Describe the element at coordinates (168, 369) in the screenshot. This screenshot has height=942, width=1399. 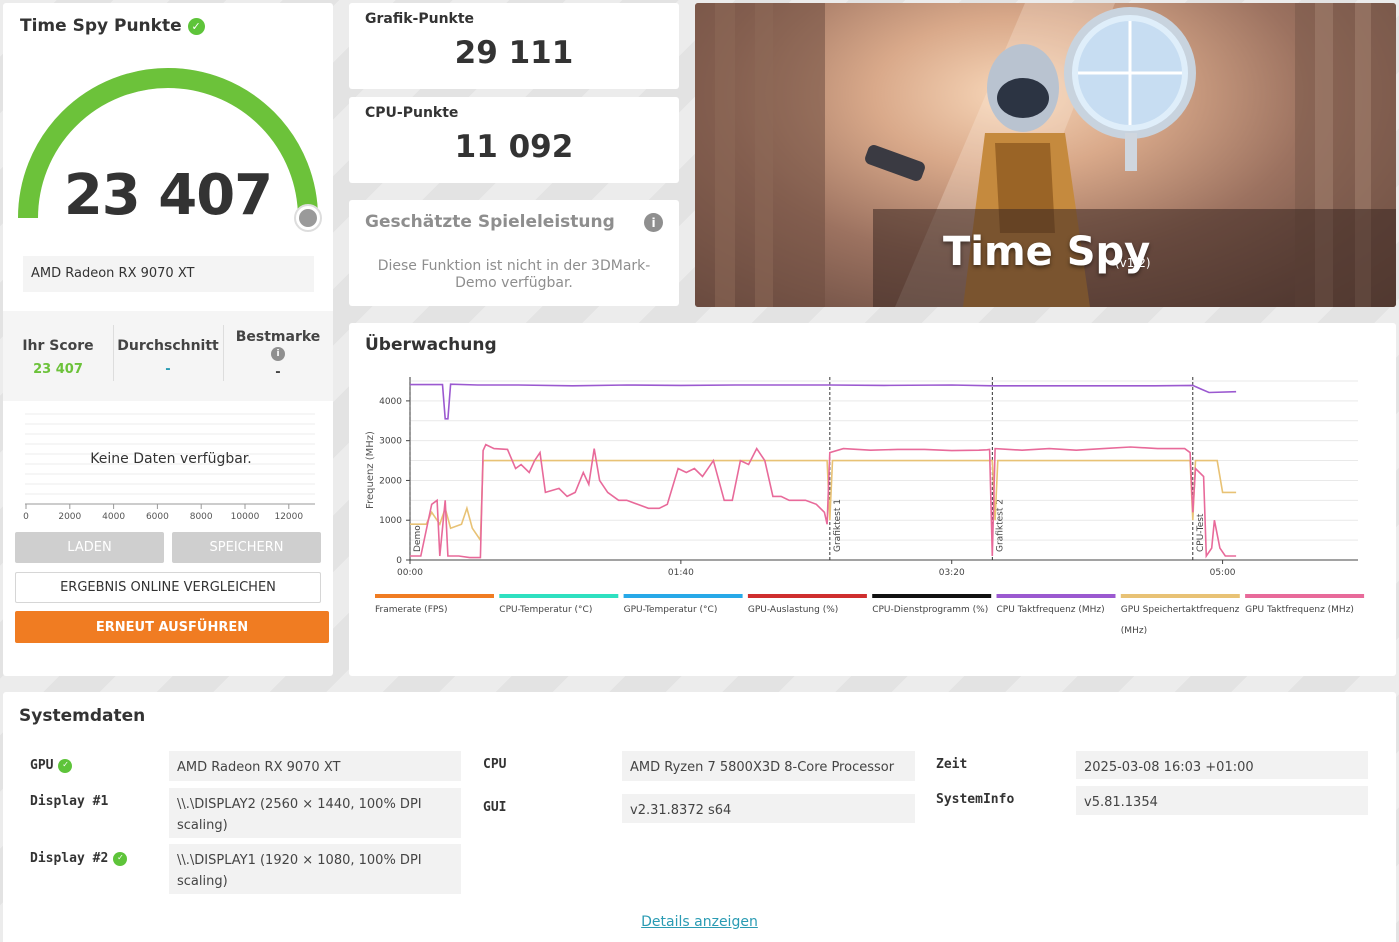
I see `average-value: -` at that location.